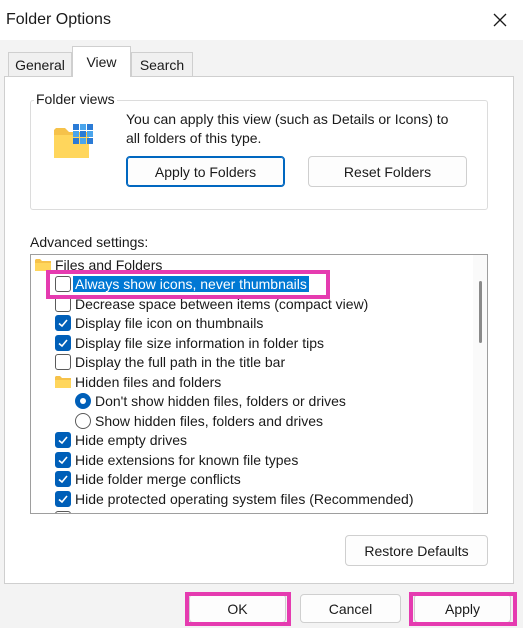 This screenshot has height=628, width=523. What do you see at coordinates (158, 478) in the screenshot?
I see `setting-label: Hide folder merge conflicts` at bounding box center [158, 478].